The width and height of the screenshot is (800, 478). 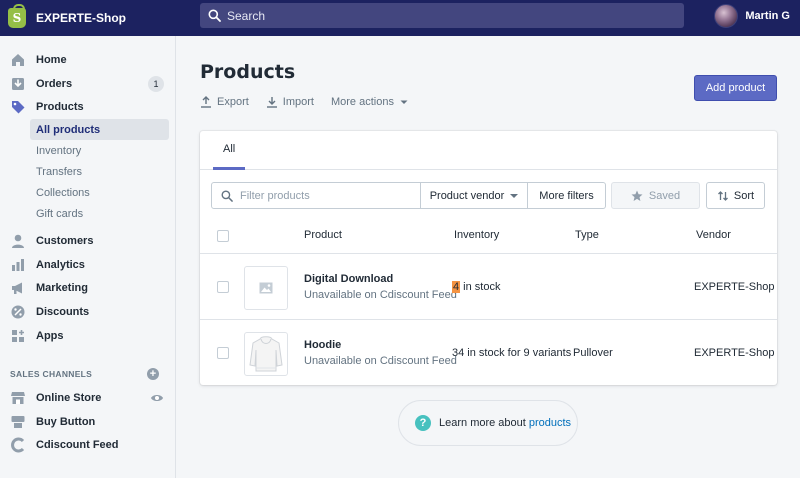 What do you see at coordinates (512, 353) in the screenshot?
I see `inventory-cell: 34 in stock for 9 variants` at bounding box center [512, 353].